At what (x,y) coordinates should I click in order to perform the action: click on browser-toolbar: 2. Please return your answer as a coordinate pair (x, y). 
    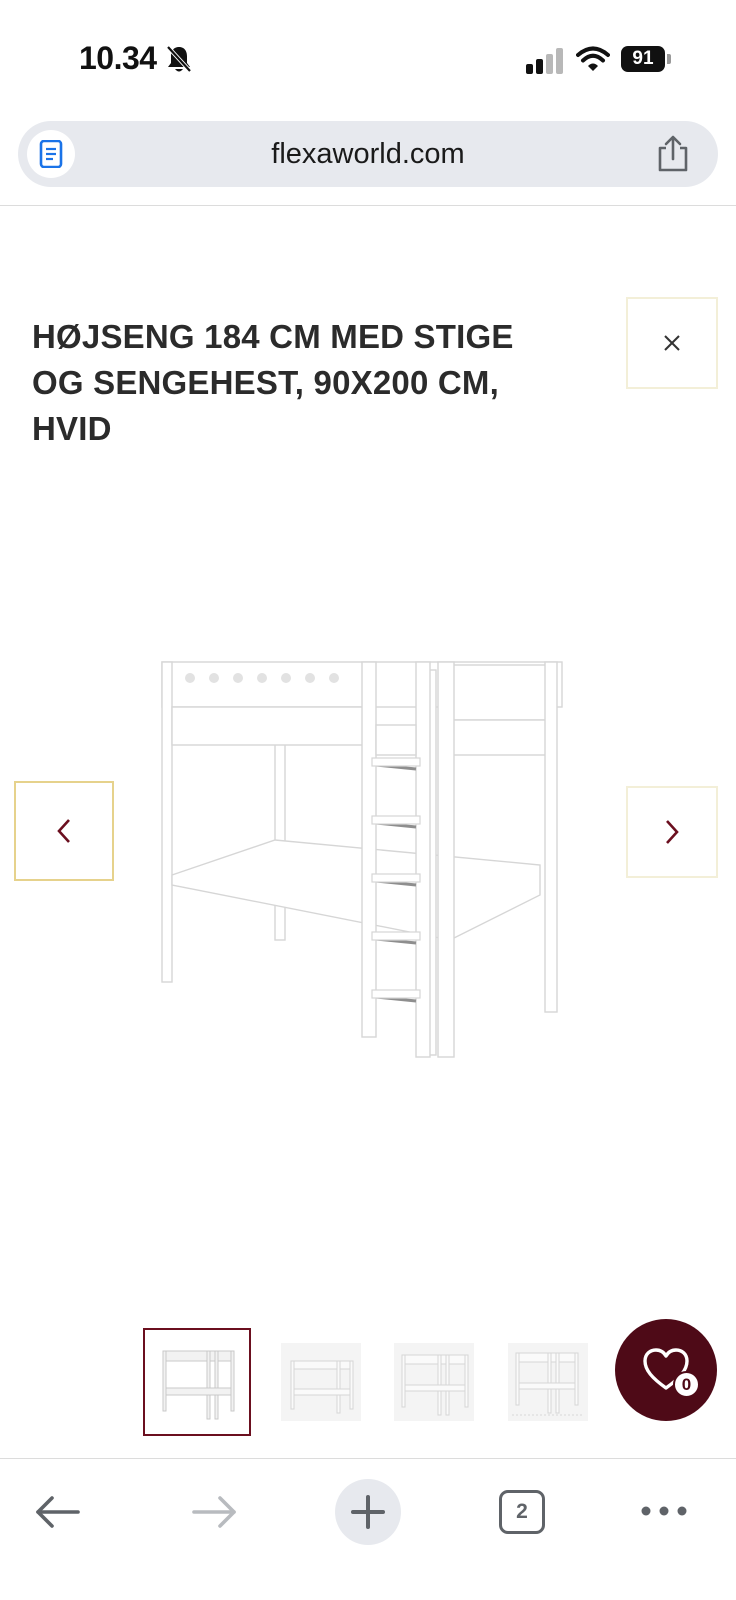
    Looking at the image, I should click on (368, 1529).